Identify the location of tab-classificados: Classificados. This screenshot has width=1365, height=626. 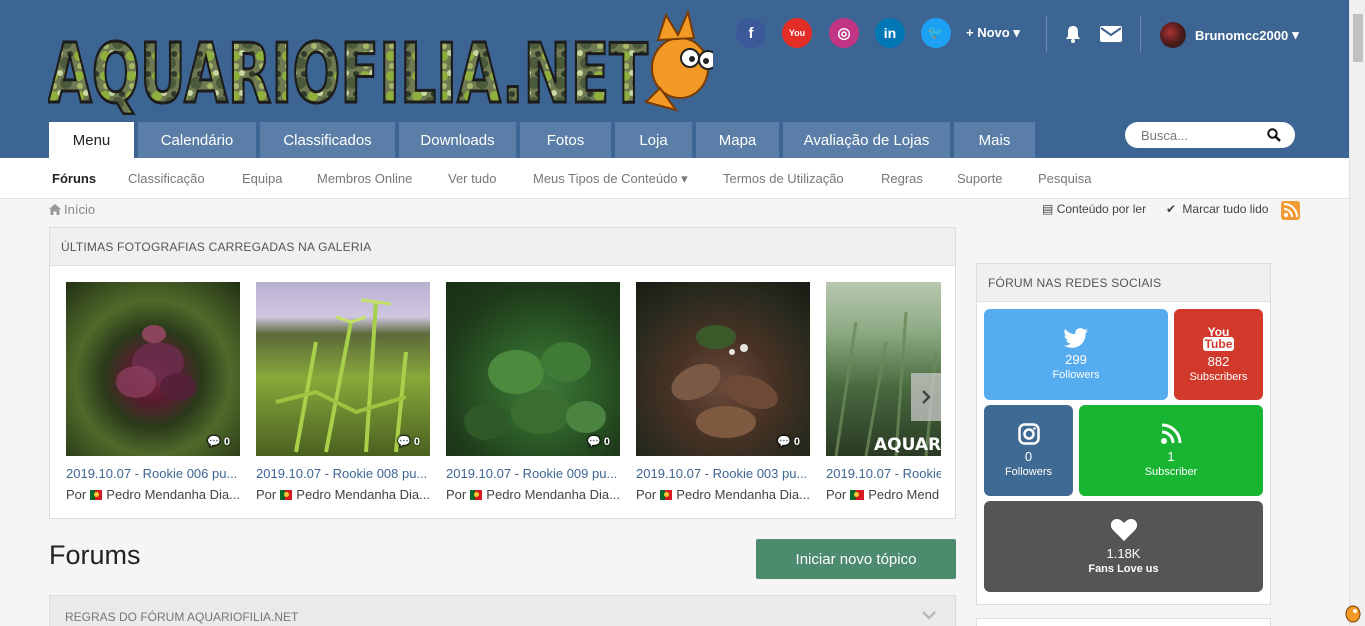
(327, 140).